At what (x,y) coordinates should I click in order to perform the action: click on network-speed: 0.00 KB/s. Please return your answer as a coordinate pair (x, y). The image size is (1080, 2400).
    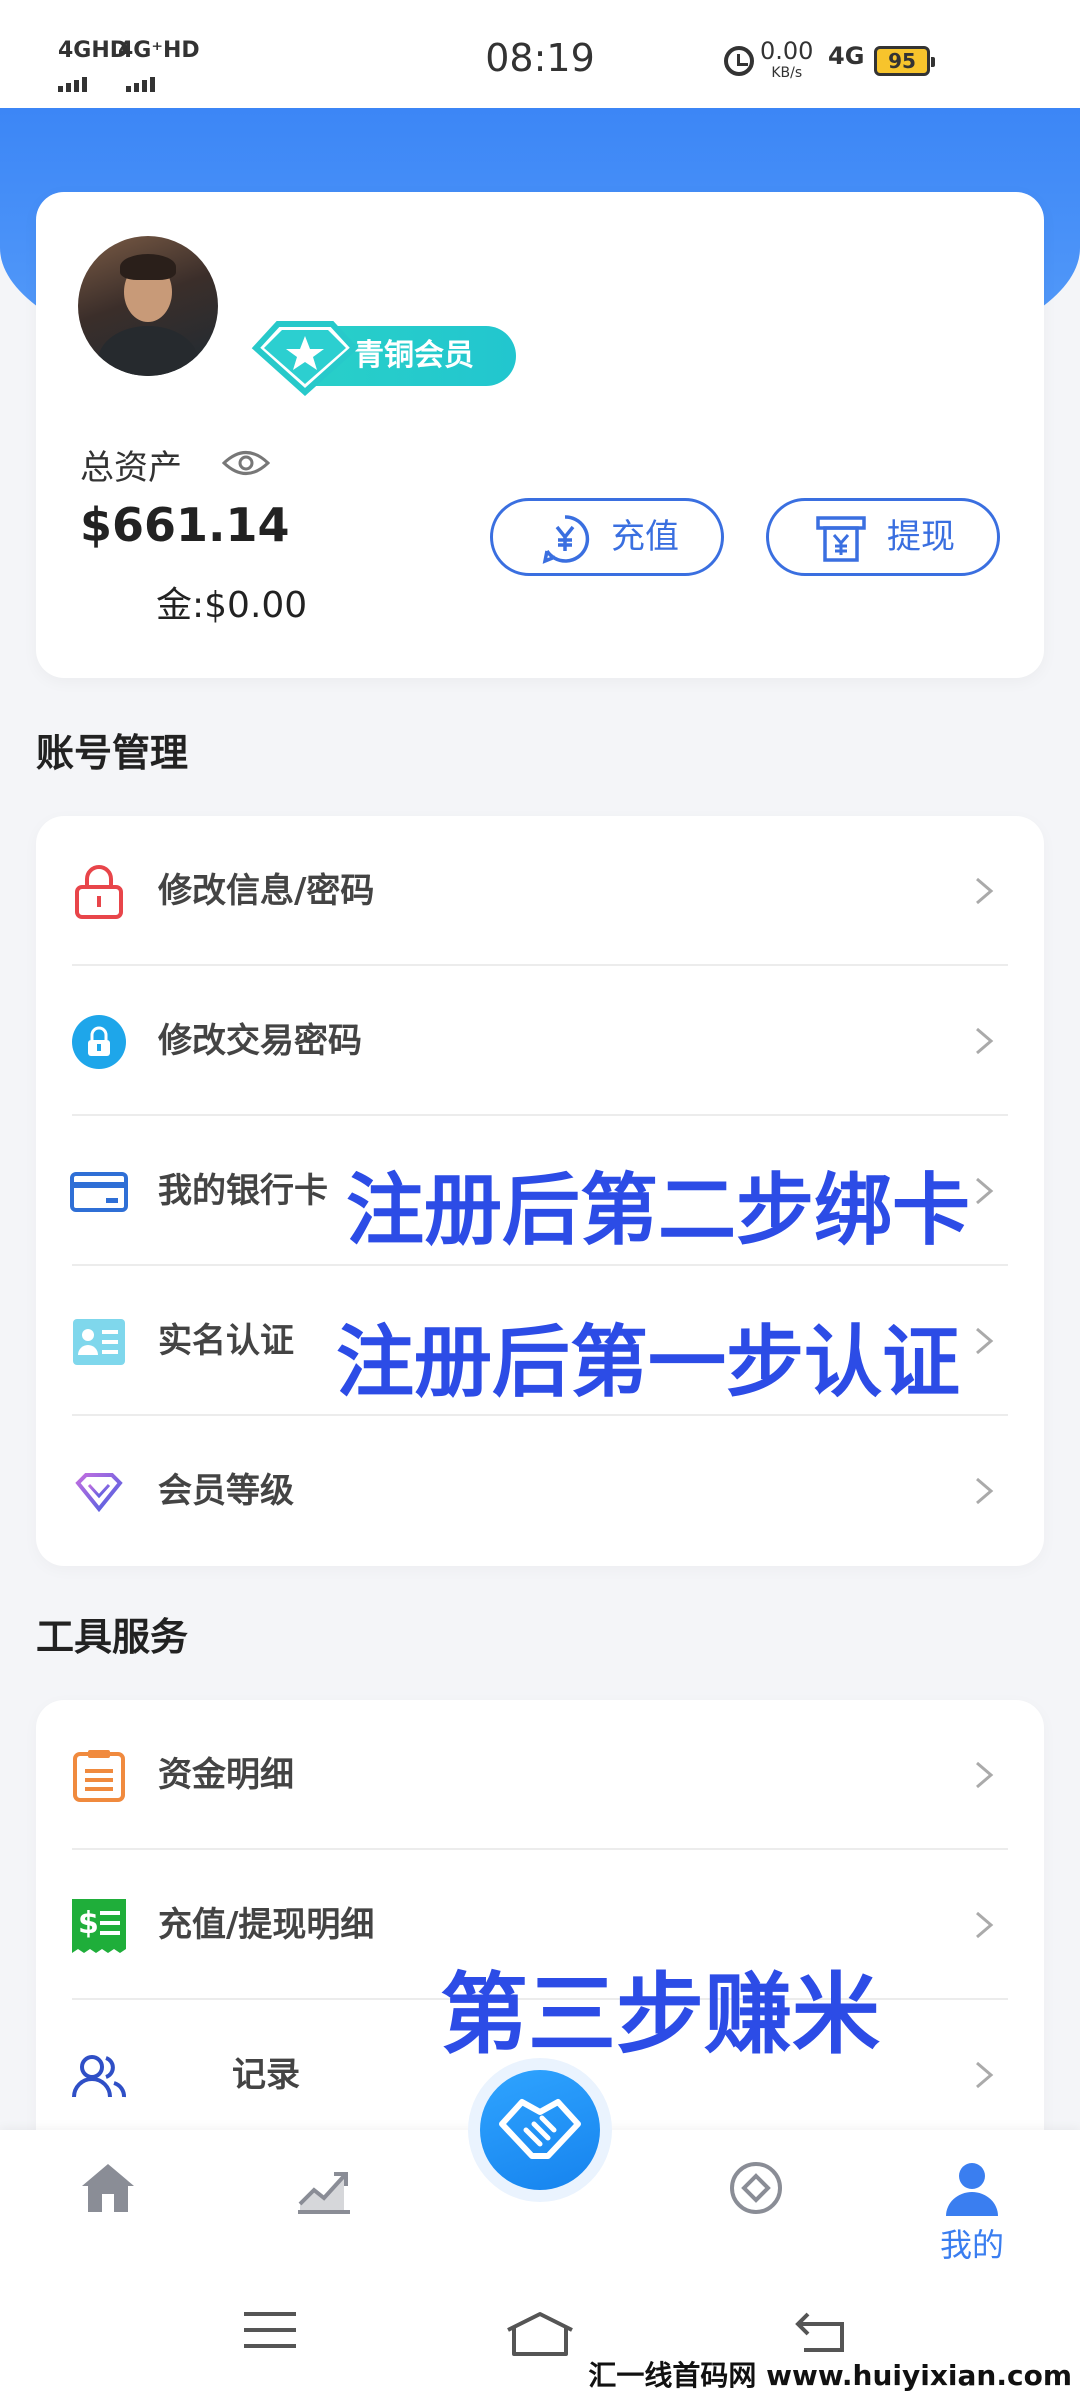
    Looking at the image, I should click on (787, 60).